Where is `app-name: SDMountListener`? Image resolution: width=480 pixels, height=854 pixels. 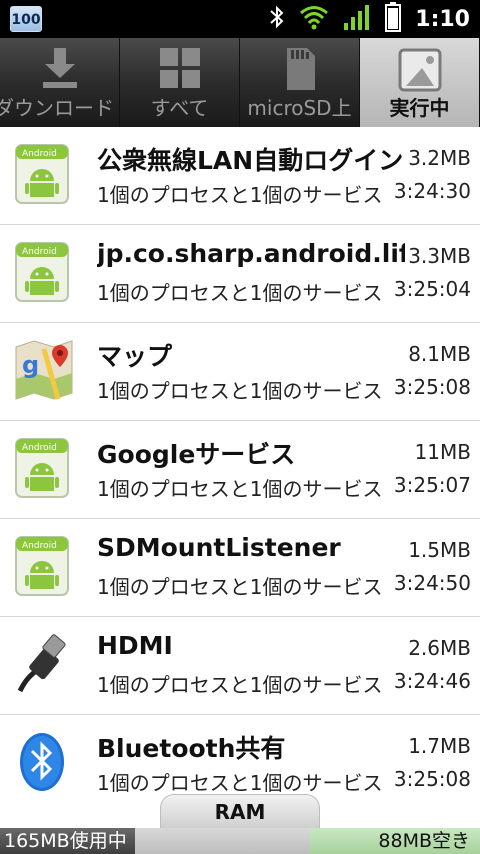 app-name: SDMountListener is located at coordinates (219, 547).